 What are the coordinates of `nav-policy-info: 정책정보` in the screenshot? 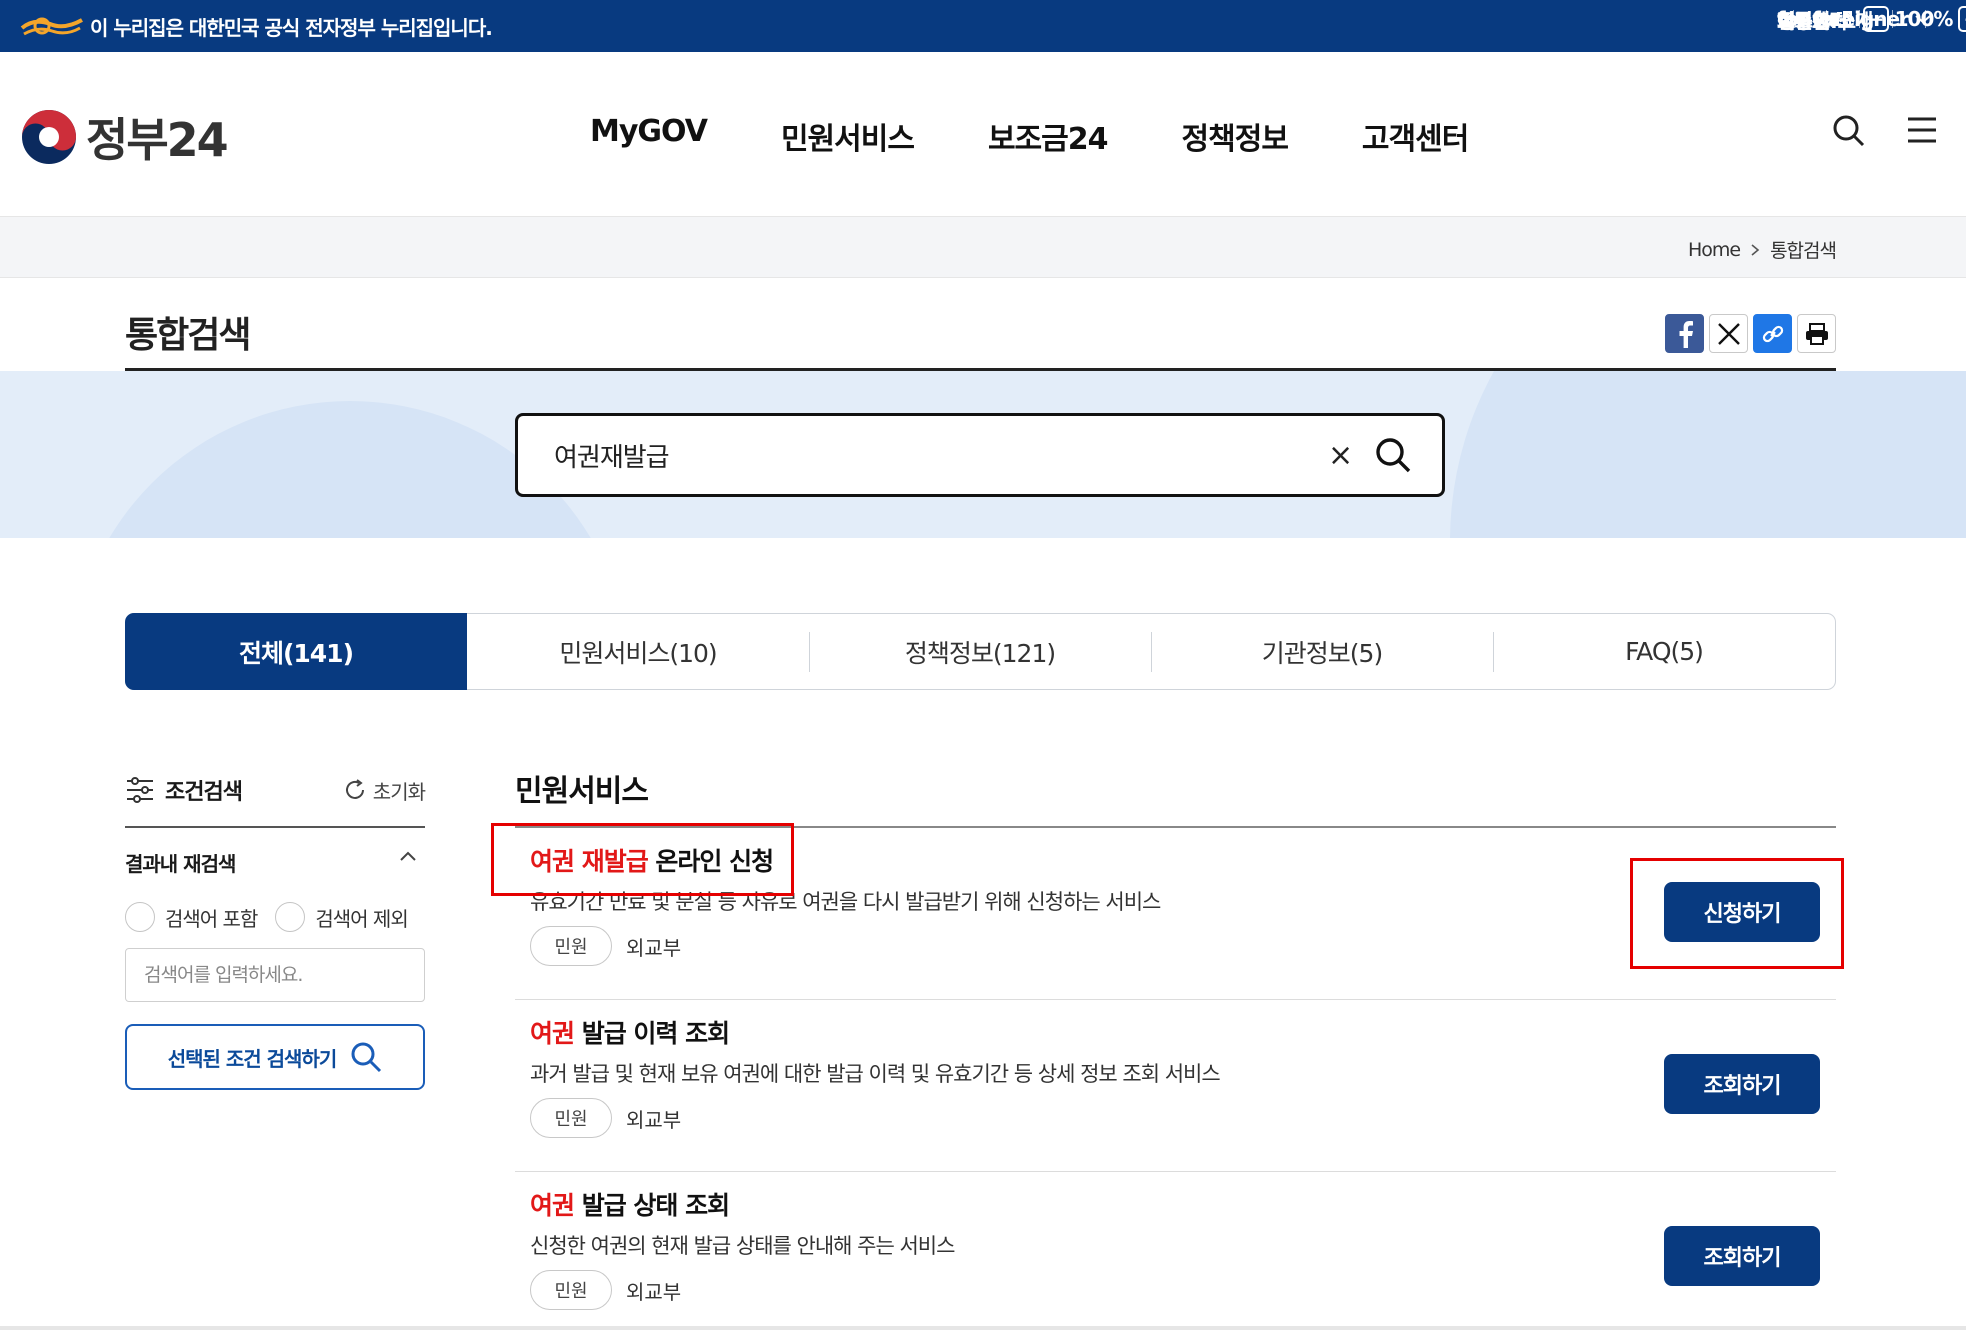 It's located at (1235, 136).